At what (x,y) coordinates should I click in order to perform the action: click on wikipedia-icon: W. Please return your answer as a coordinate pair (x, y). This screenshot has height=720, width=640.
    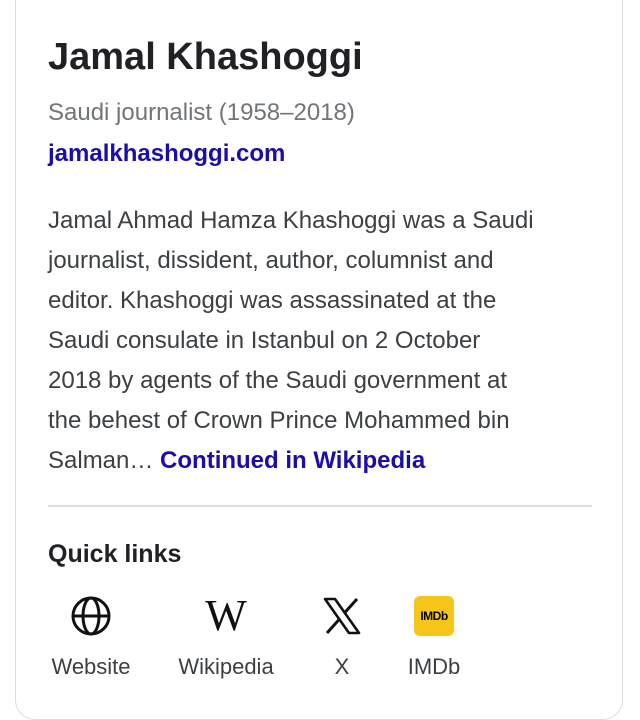
    Looking at the image, I should click on (226, 616).